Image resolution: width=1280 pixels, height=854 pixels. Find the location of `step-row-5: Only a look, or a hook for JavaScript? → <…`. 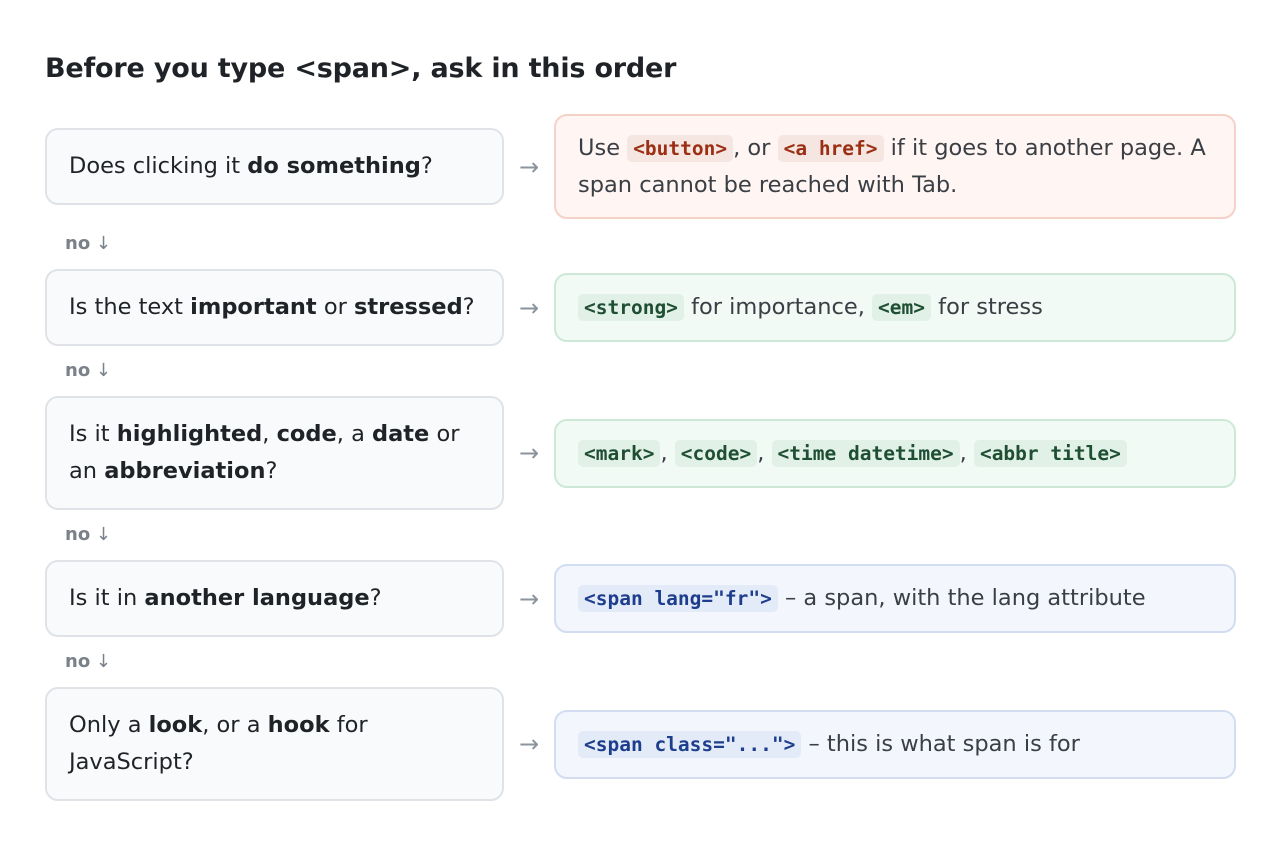

step-row-5: Only a look, or a hook for JavaScript? → <… is located at coordinates (640, 744).